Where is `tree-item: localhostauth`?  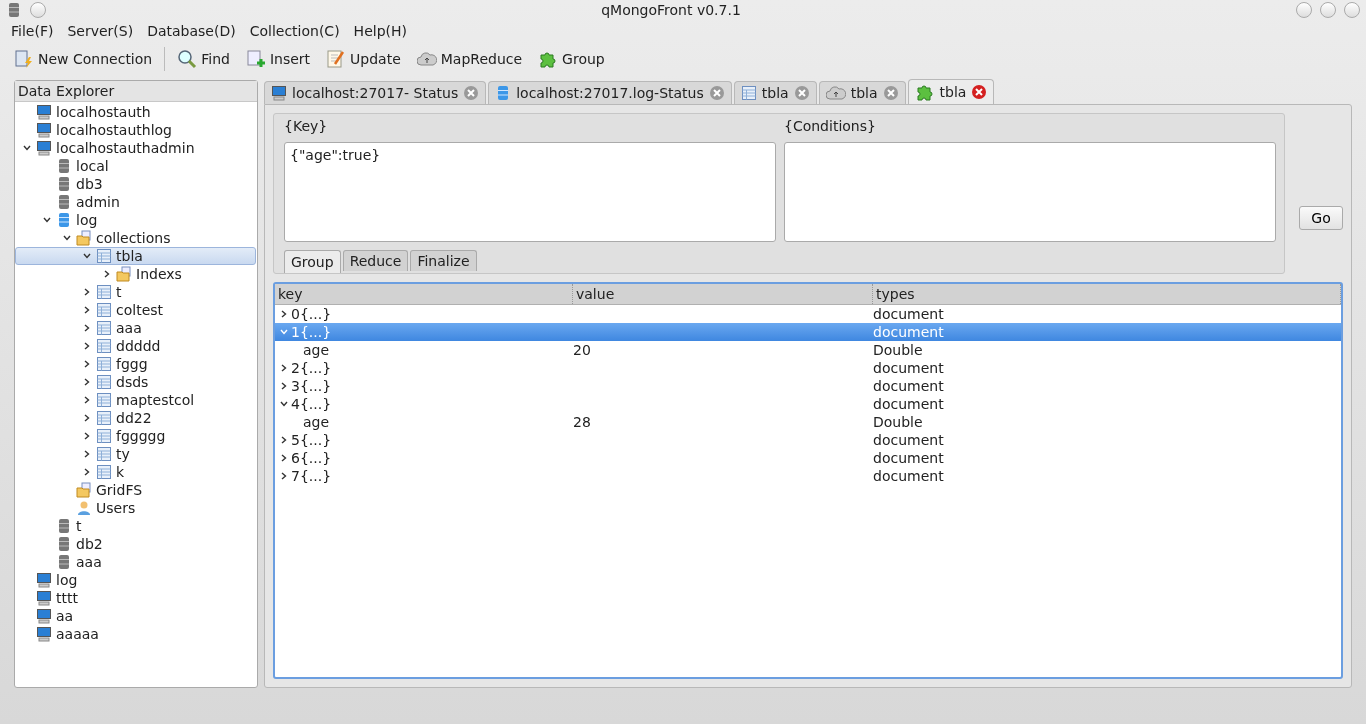 tree-item: localhostauth is located at coordinates (135, 112).